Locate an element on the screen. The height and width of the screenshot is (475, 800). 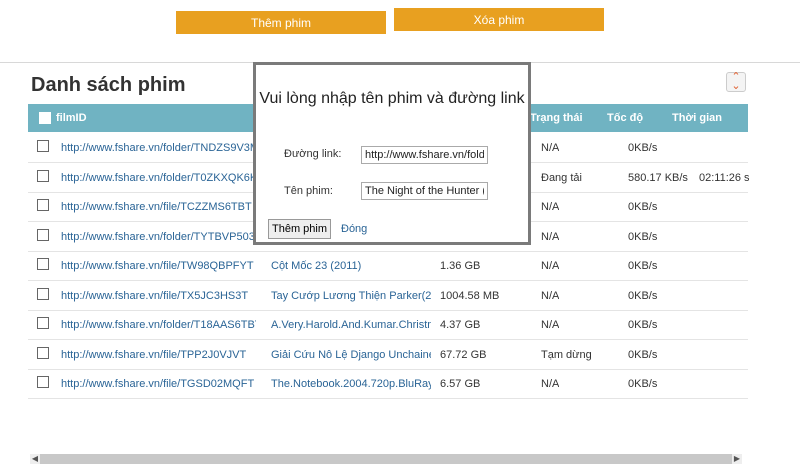
film-size: 1004.58 MB is located at coordinates (470, 295).